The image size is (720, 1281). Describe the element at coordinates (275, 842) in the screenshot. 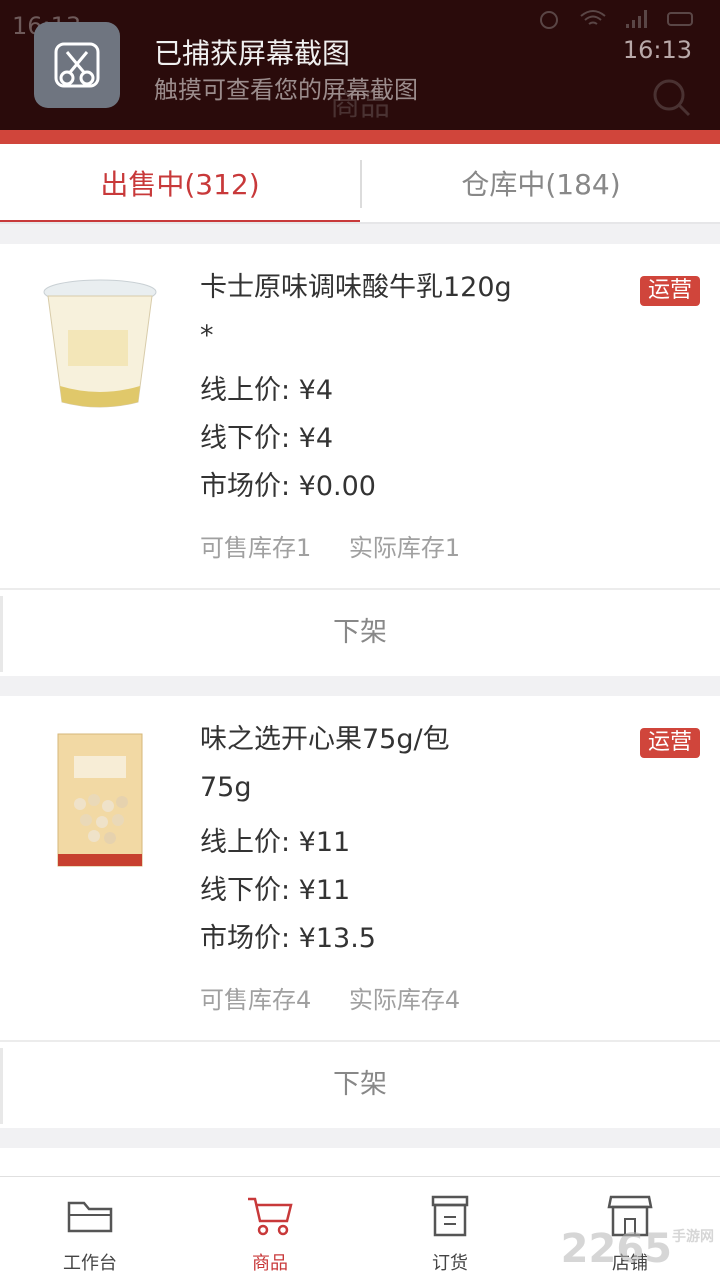

I see `online-price: 线上价: ¥11` at that location.